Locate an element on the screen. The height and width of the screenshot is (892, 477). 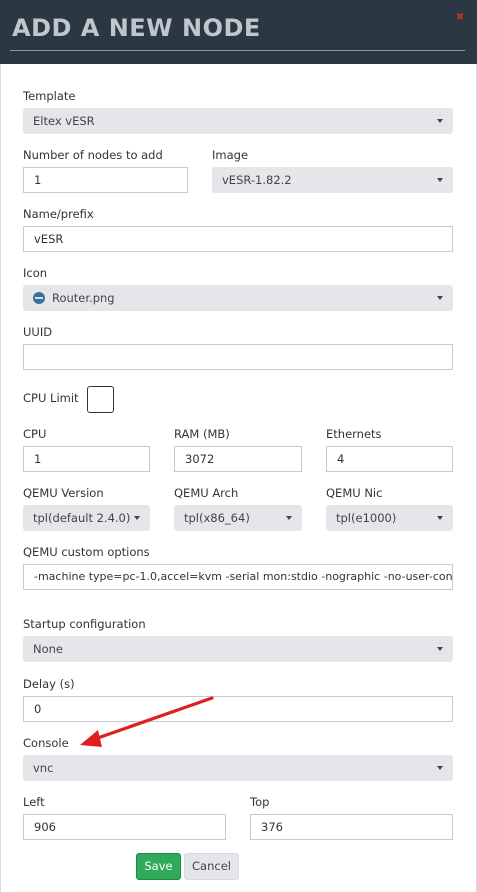
qemu-version-label: QEMU Version is located at coordinates (63, 493).